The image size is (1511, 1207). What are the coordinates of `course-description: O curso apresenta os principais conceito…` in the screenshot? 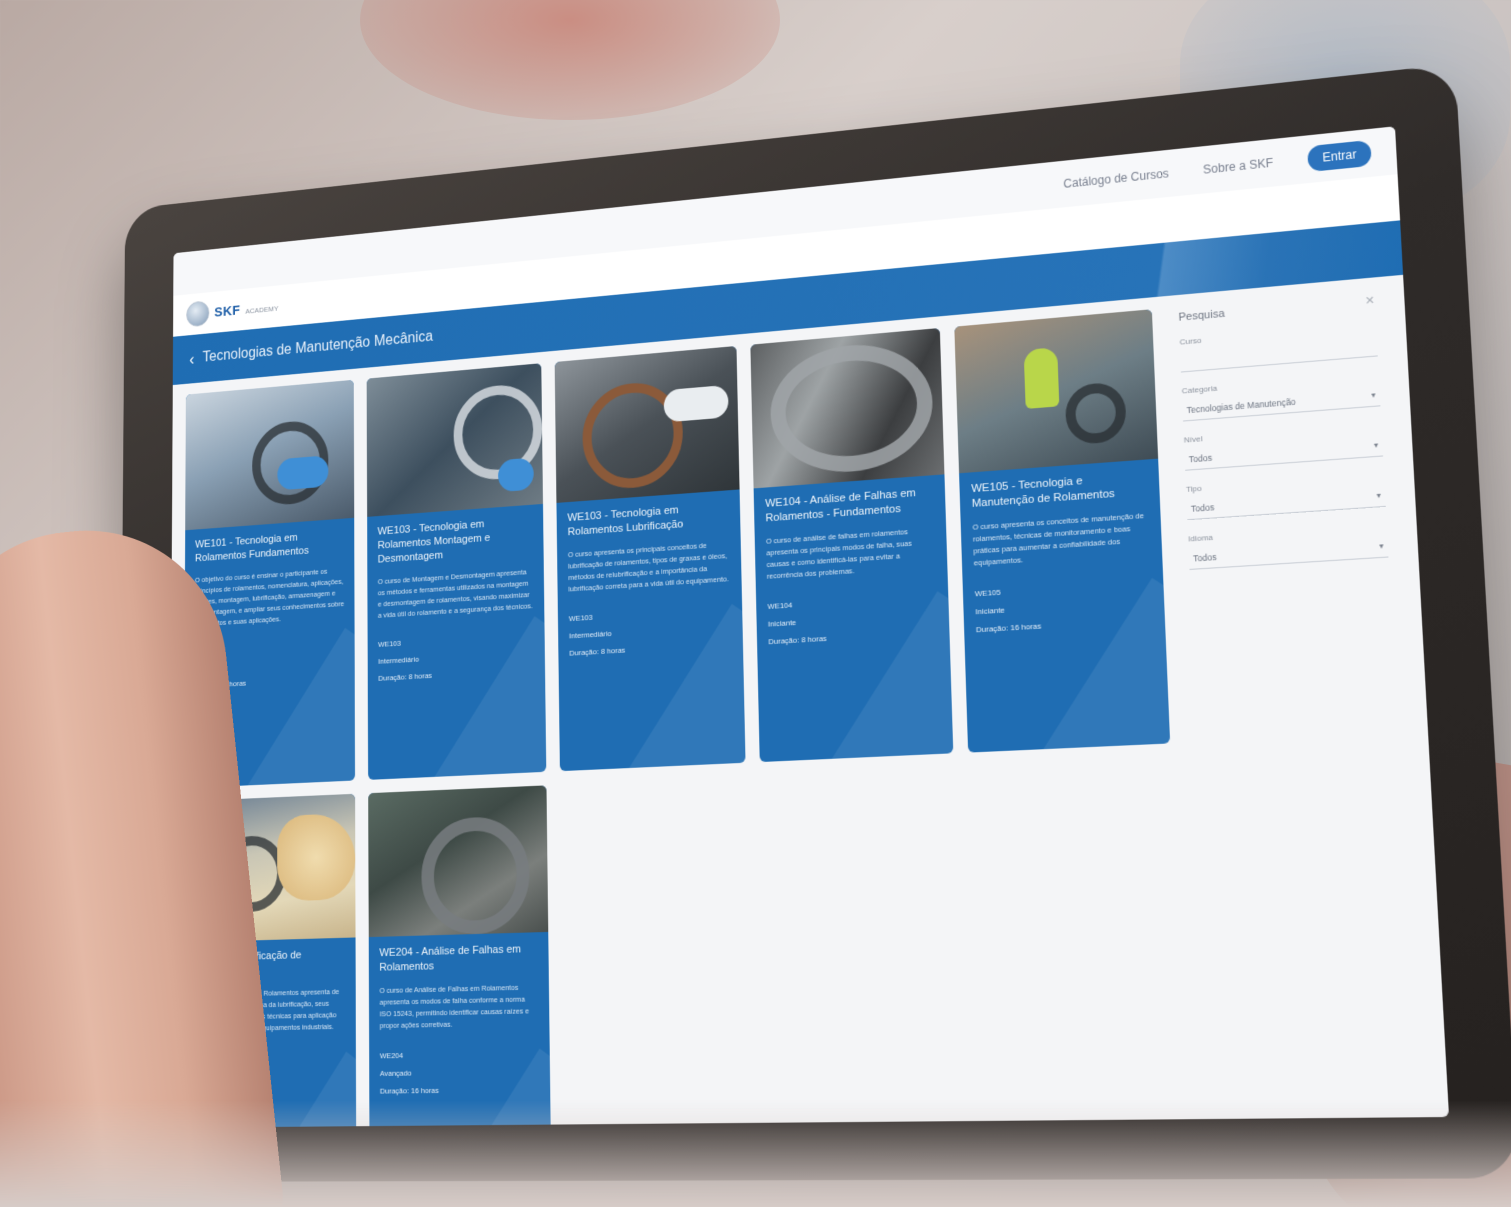 It's located at (648, 567).